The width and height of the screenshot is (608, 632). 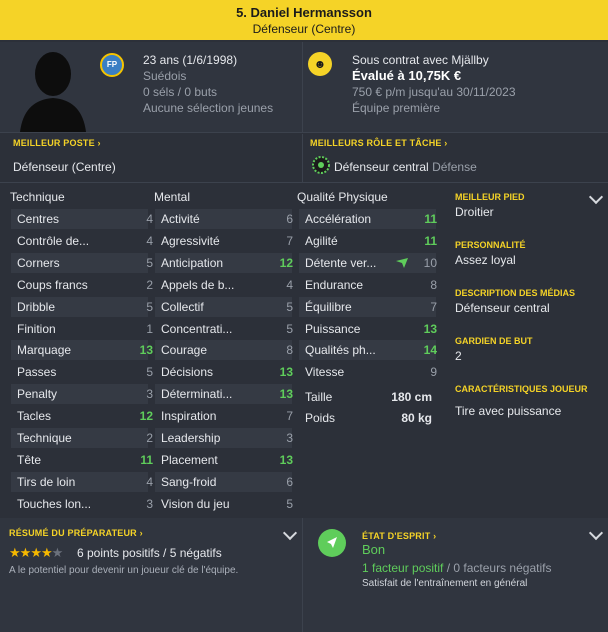 I want to click on player-youth-caps: Aucune sélection jeunes, so click(x=208, y=108).